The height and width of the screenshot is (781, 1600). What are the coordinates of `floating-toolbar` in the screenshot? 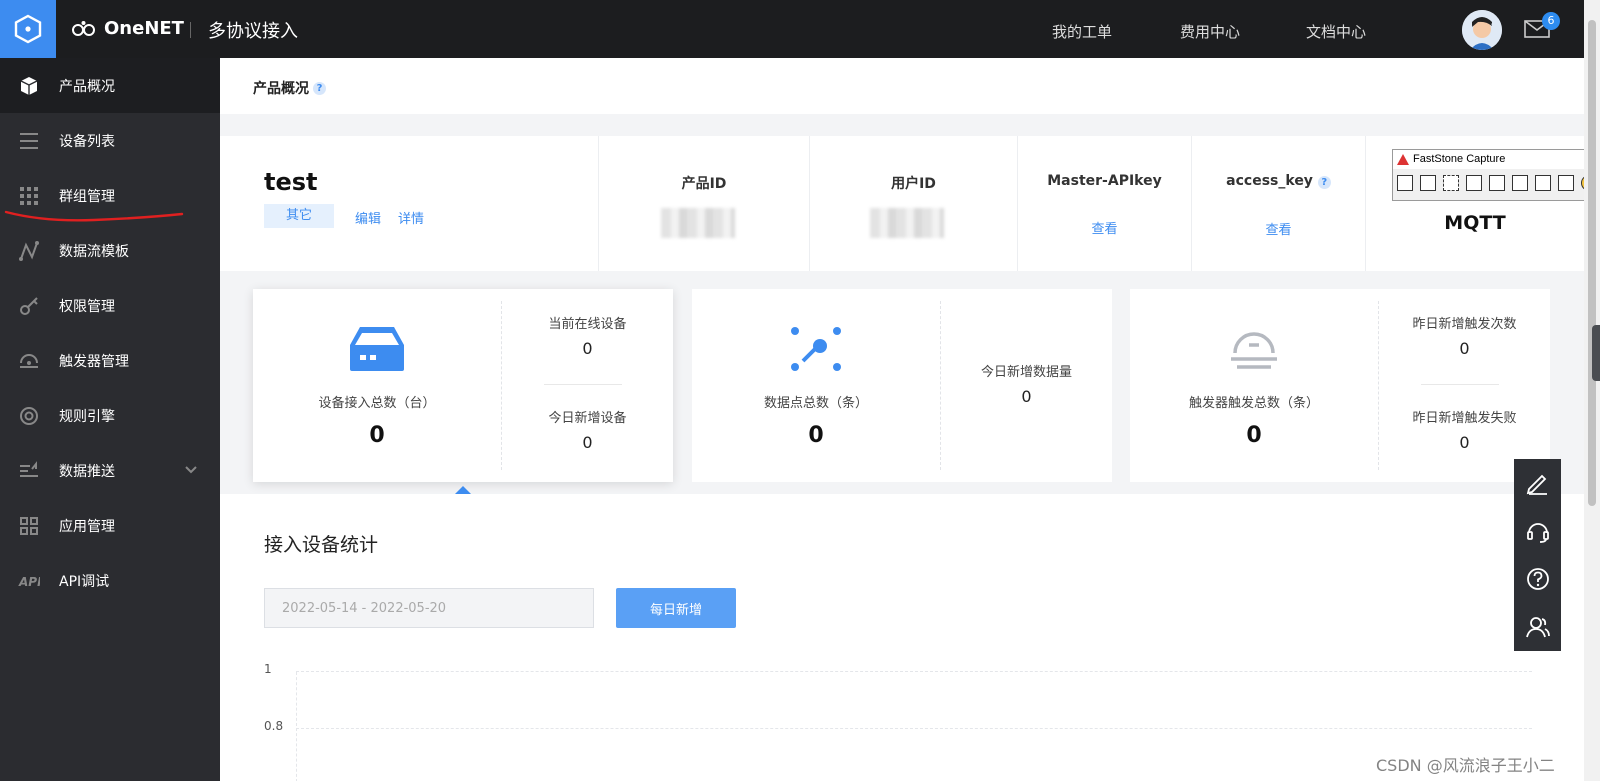 It's located at (1537, 555).